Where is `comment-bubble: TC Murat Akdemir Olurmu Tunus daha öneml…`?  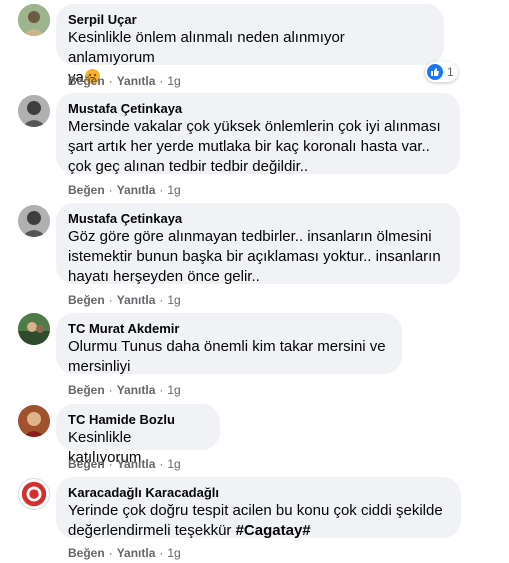
comment-bubble: TC Murat Akdemir Olurmu Tunus daha öneml… is located at coordinates (229, 344).